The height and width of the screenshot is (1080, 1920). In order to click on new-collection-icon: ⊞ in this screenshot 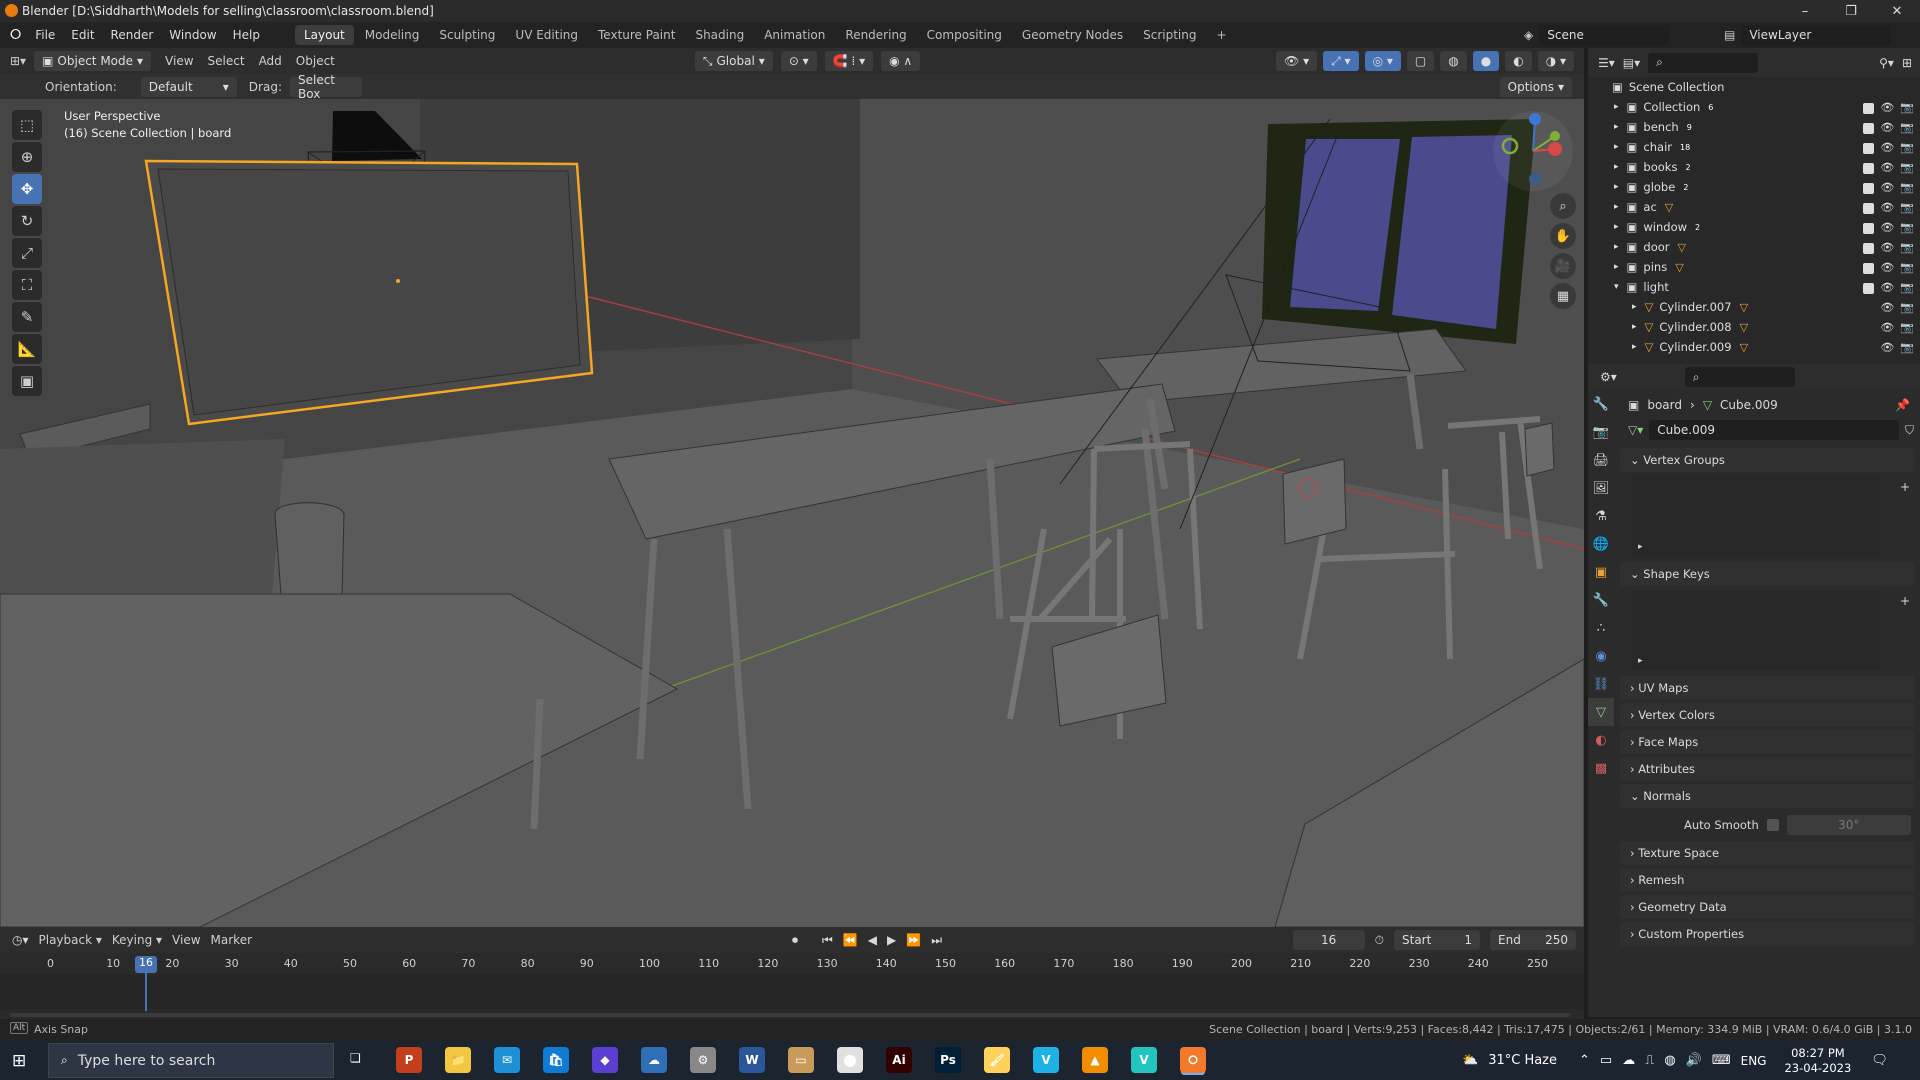, I will do `click(1907, 63)`.